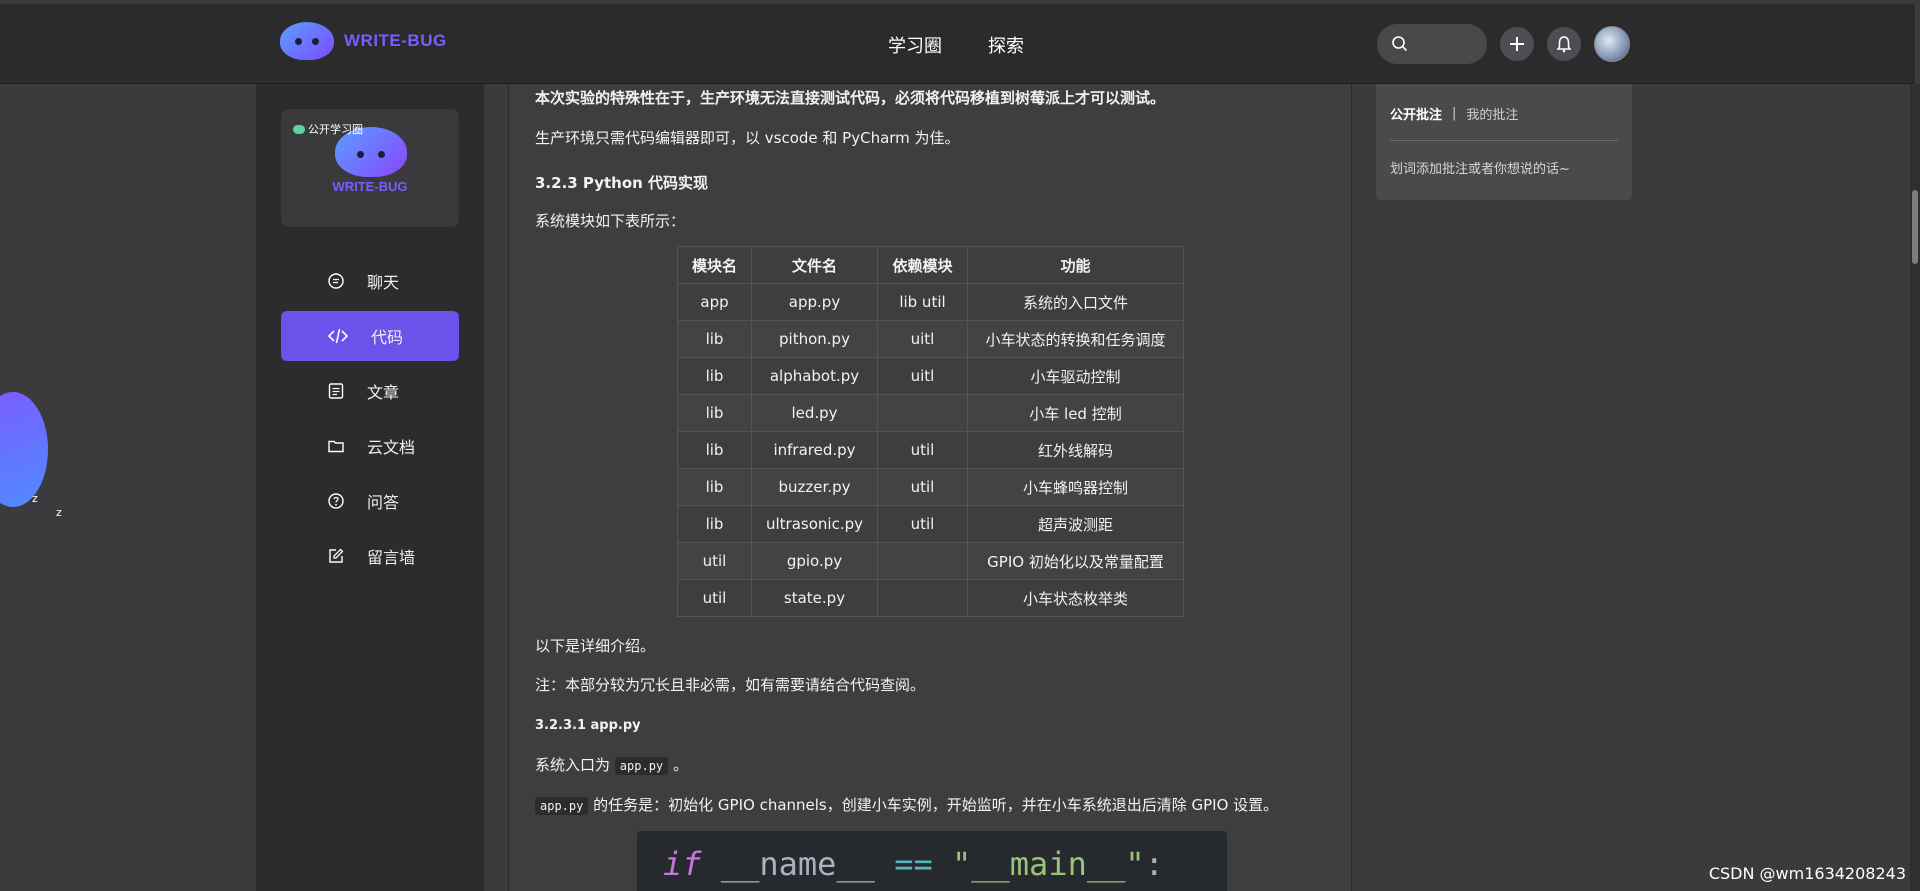 This screenshot has height=891, width=1920. I want to click on paragraph-text: 系统入口为, so click(573, 765).